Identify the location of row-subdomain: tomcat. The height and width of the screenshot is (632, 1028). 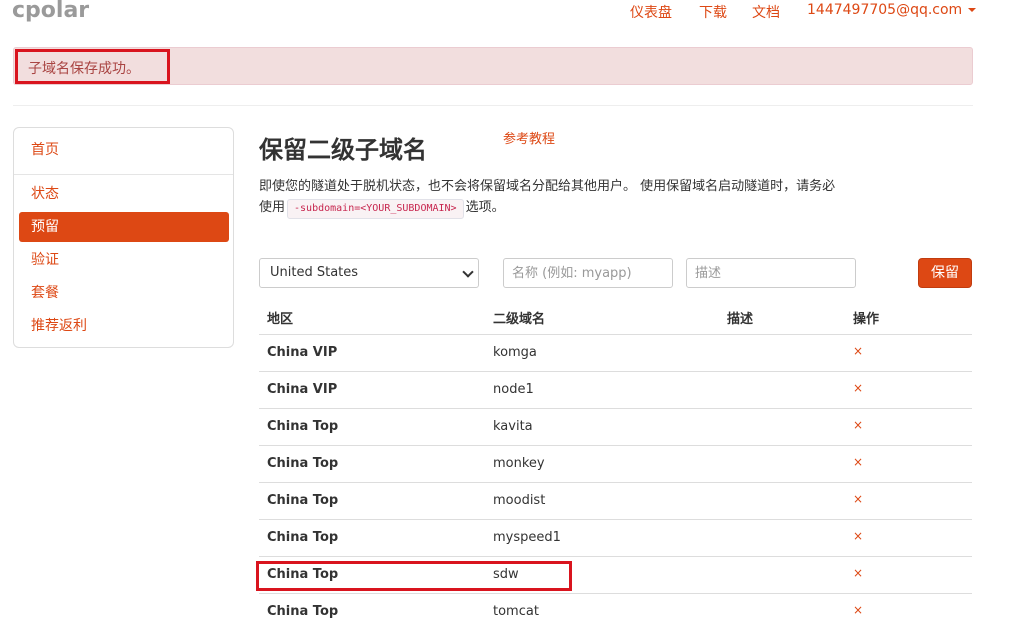
(516, 611).